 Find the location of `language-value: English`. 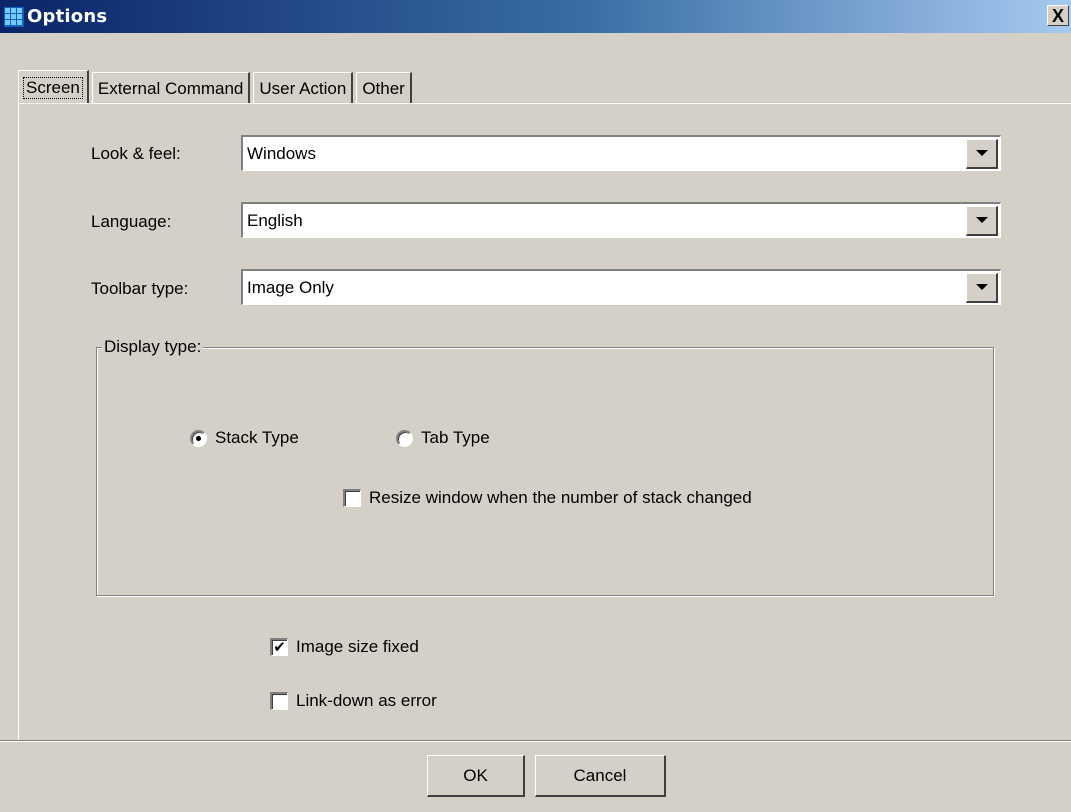

language-value: English is located at coordinates (275, 220).